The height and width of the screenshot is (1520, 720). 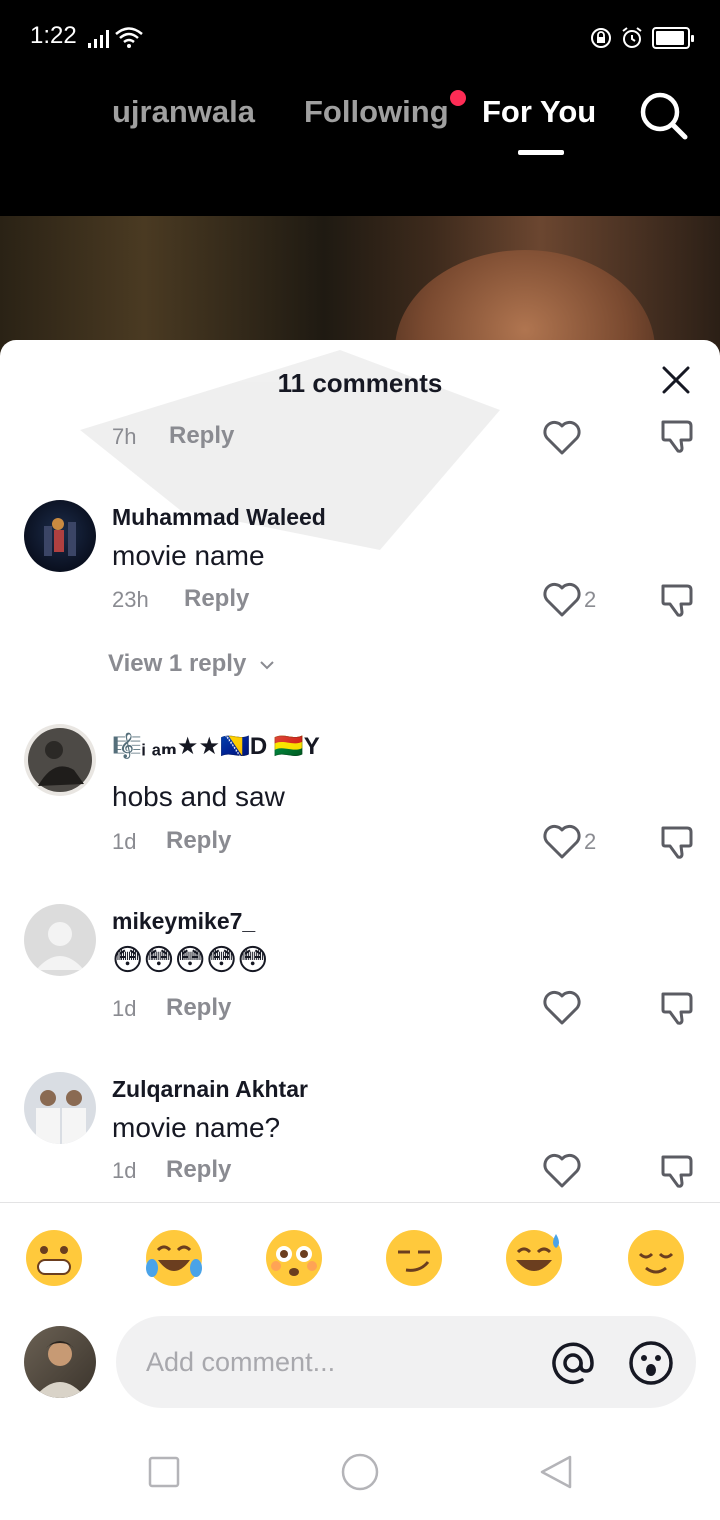 I want to click on emoji-joy-icon, so click(x=174, y=1258).